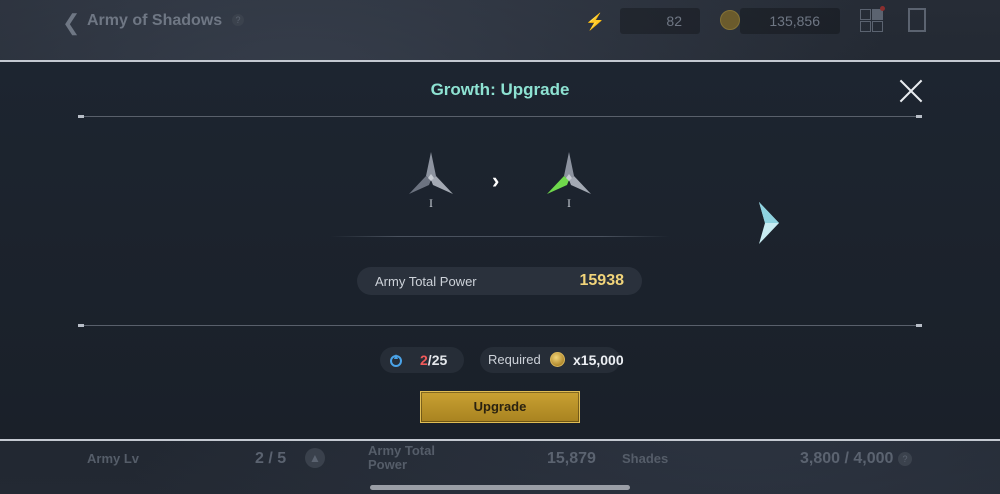 The height and width of the screenshot is (494, 1000). What do you see at coordinates (271, 458) in the screenshot?
I see `army-lv-value: 2 / 5` at bounding box center [271, 458].